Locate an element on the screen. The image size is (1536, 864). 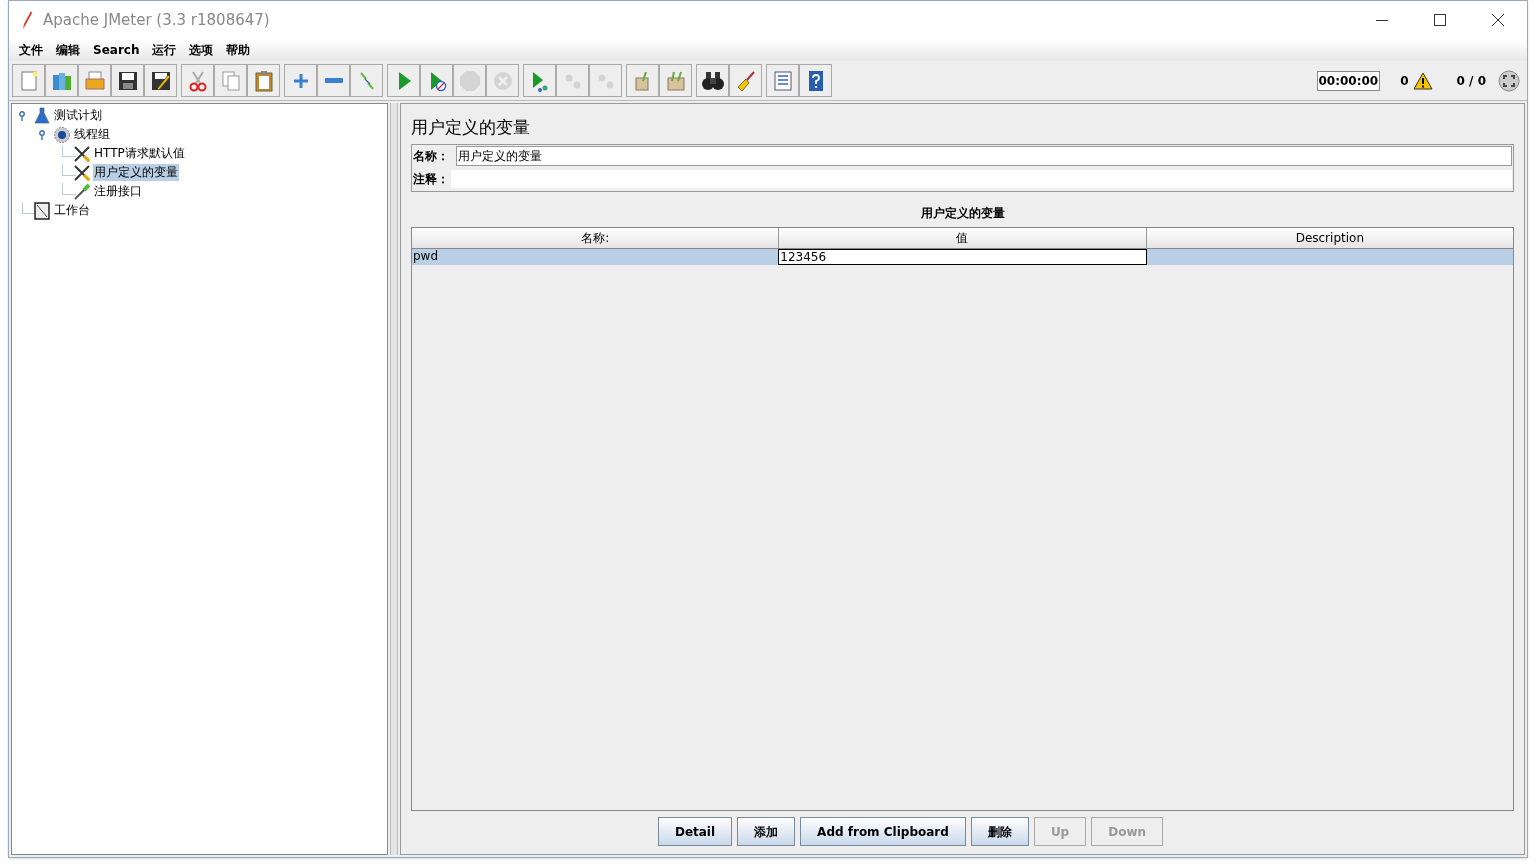
remote-status-icon is located at coordinates (1509, 80).